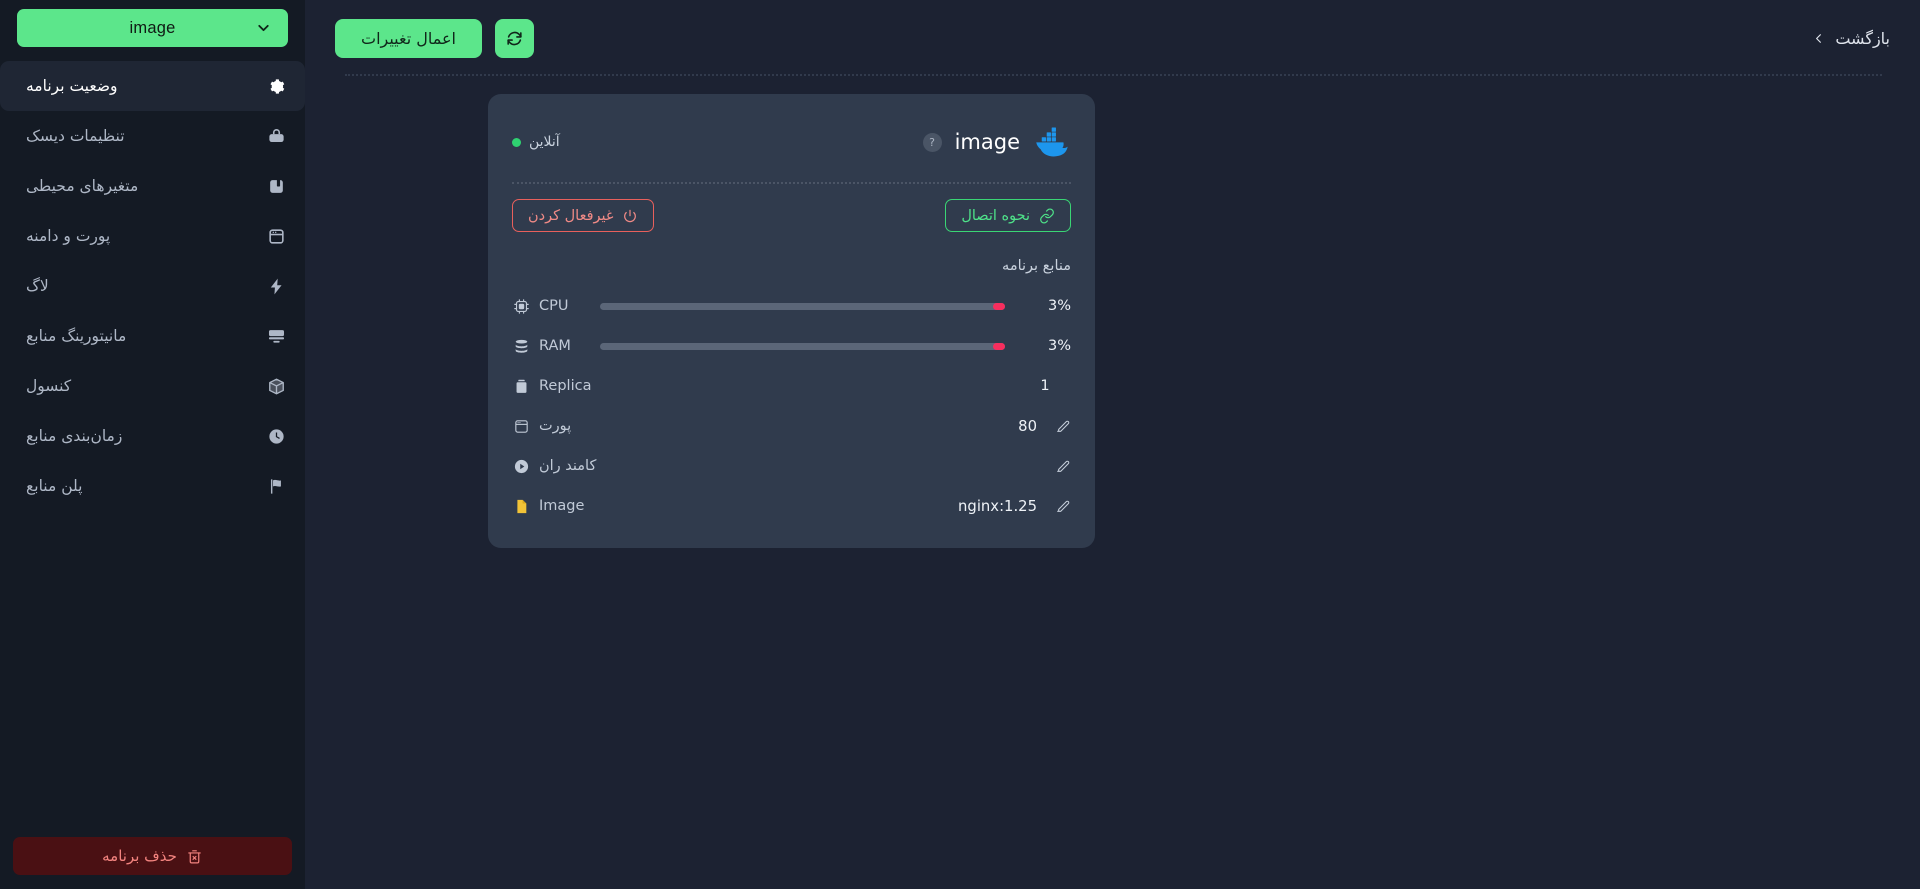 The image size is (1920, 889). I want to click on resource-label-port: پورت, so click(549, 426).